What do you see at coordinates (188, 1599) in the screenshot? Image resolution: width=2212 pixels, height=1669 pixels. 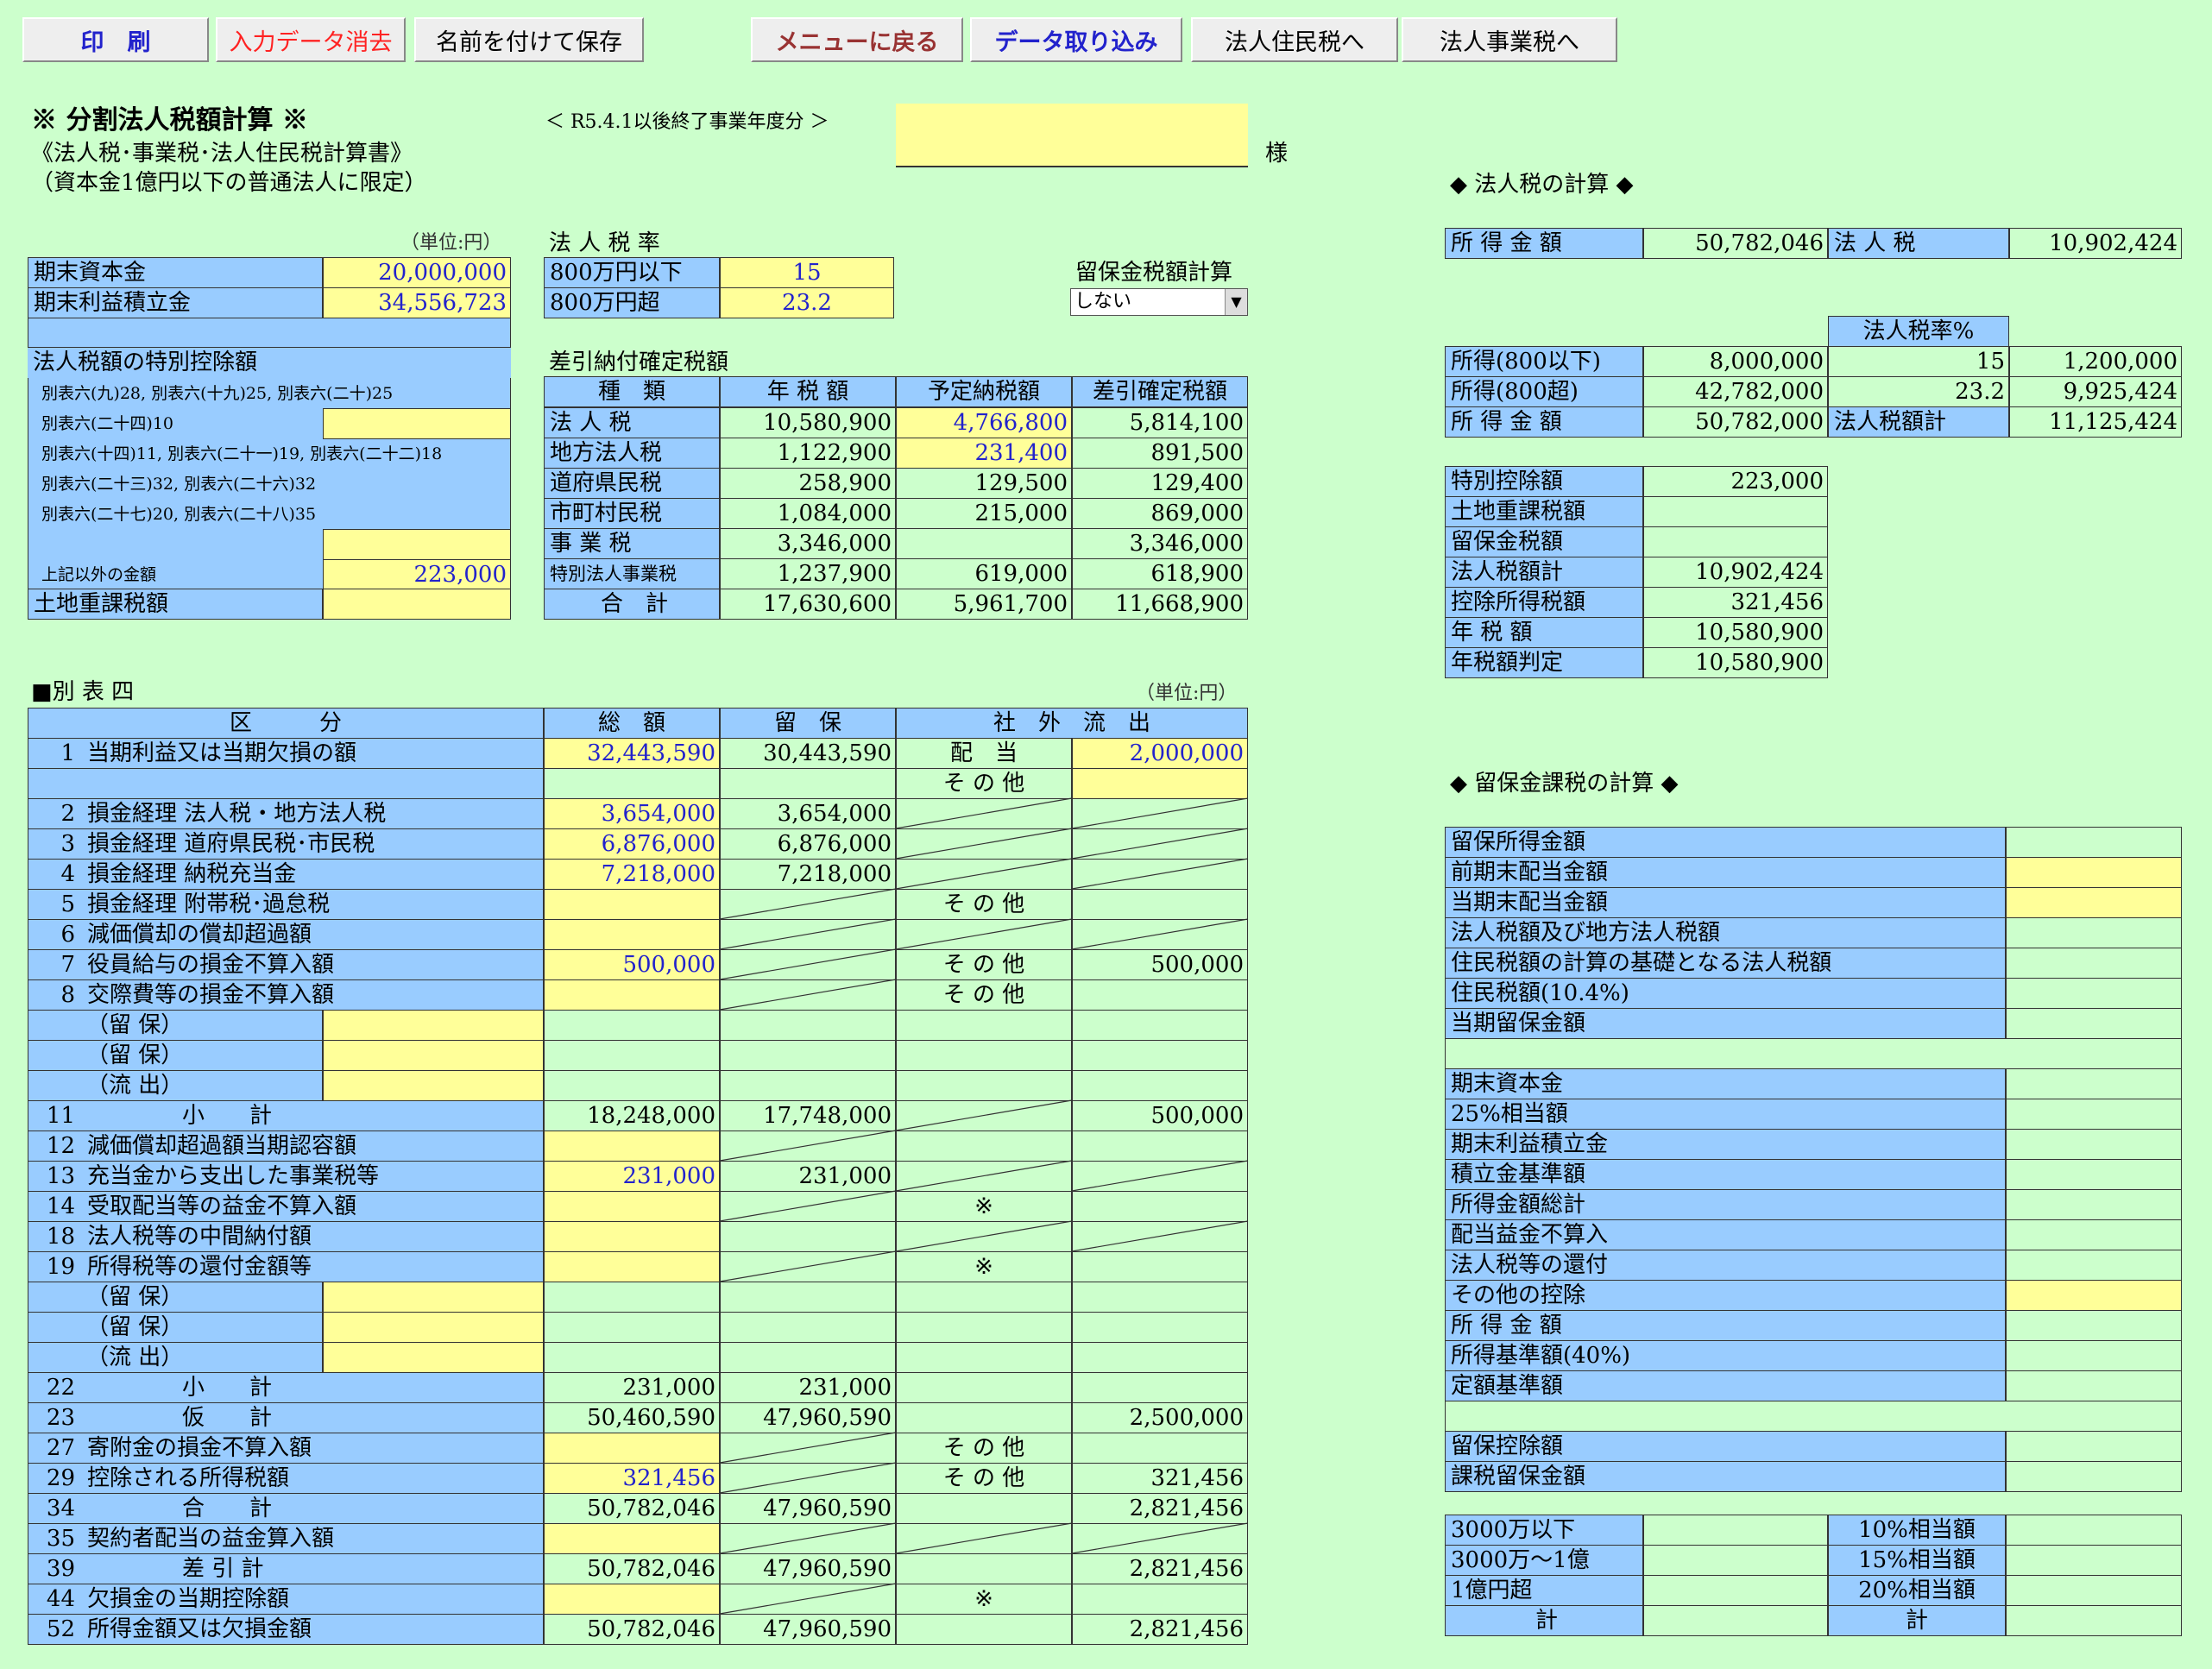 I see `beppyo4-row-text: 欠損金の当期控除額` at bounding box center [188, 1599].